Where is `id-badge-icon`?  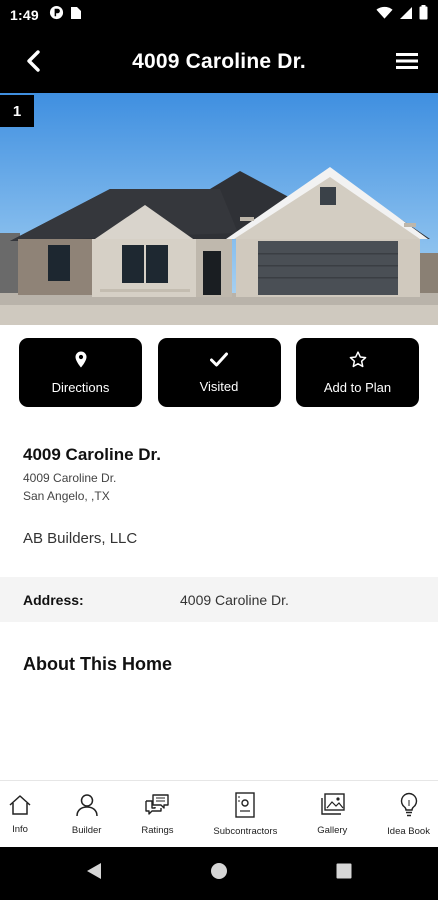 id-badge-icon is located at coordinates (245, 807).